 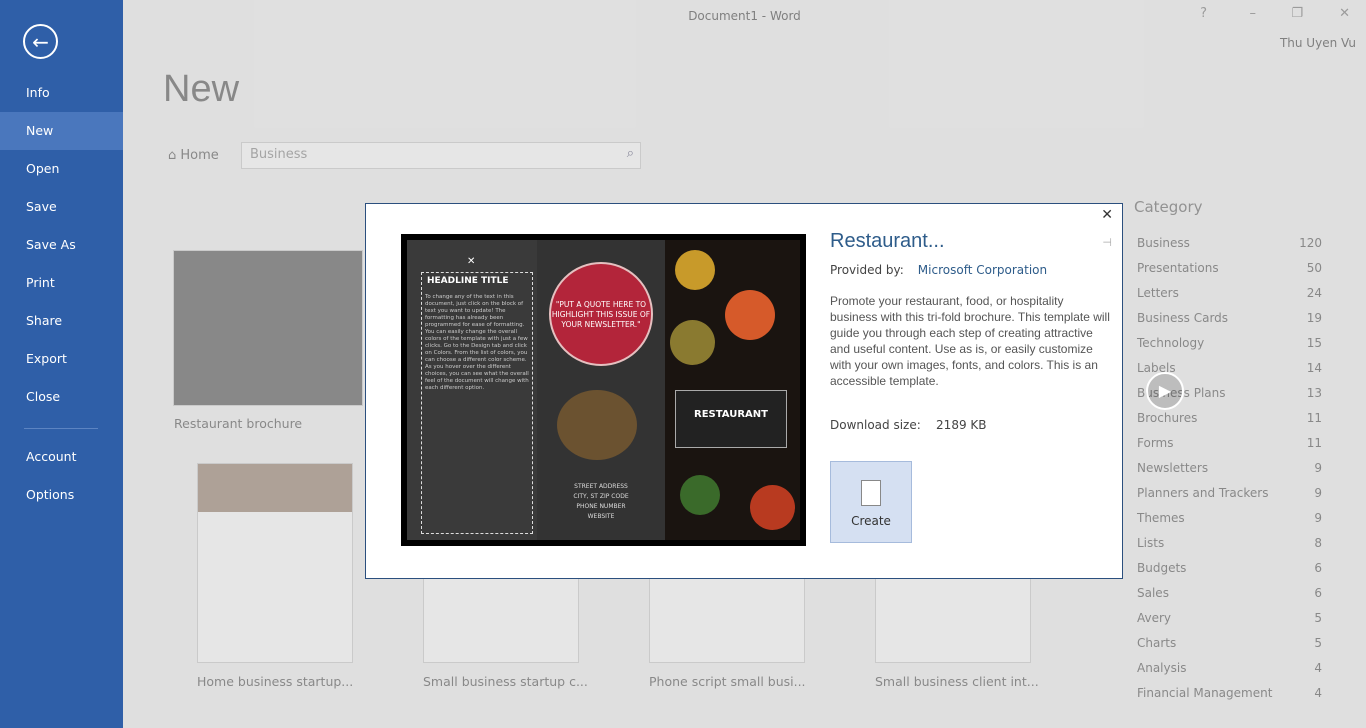 I want to click on nav-info: Info, so click(x=61, y=93).